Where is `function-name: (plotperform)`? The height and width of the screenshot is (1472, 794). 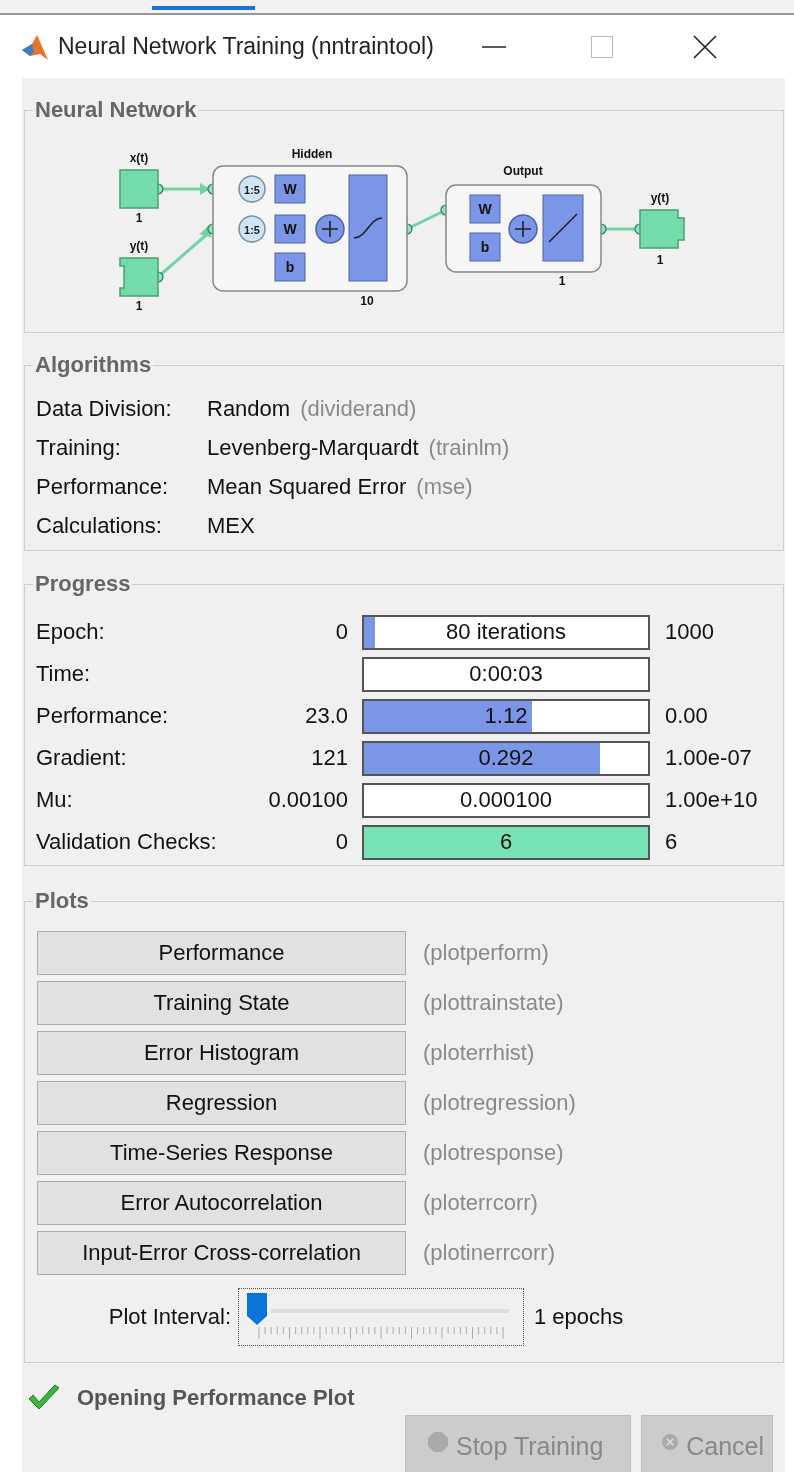
function-name: (plotperform) is located at coordinates (486, 953).